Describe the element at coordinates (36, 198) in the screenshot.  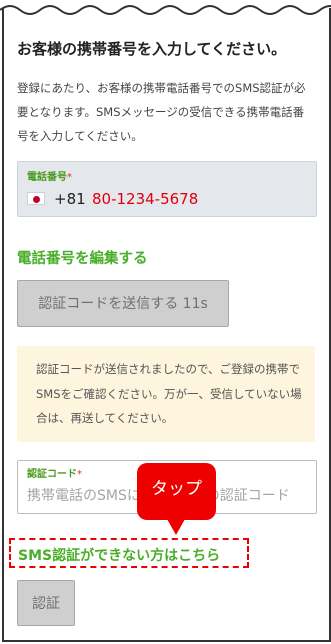
I see `japan-flag-icon` at that location.